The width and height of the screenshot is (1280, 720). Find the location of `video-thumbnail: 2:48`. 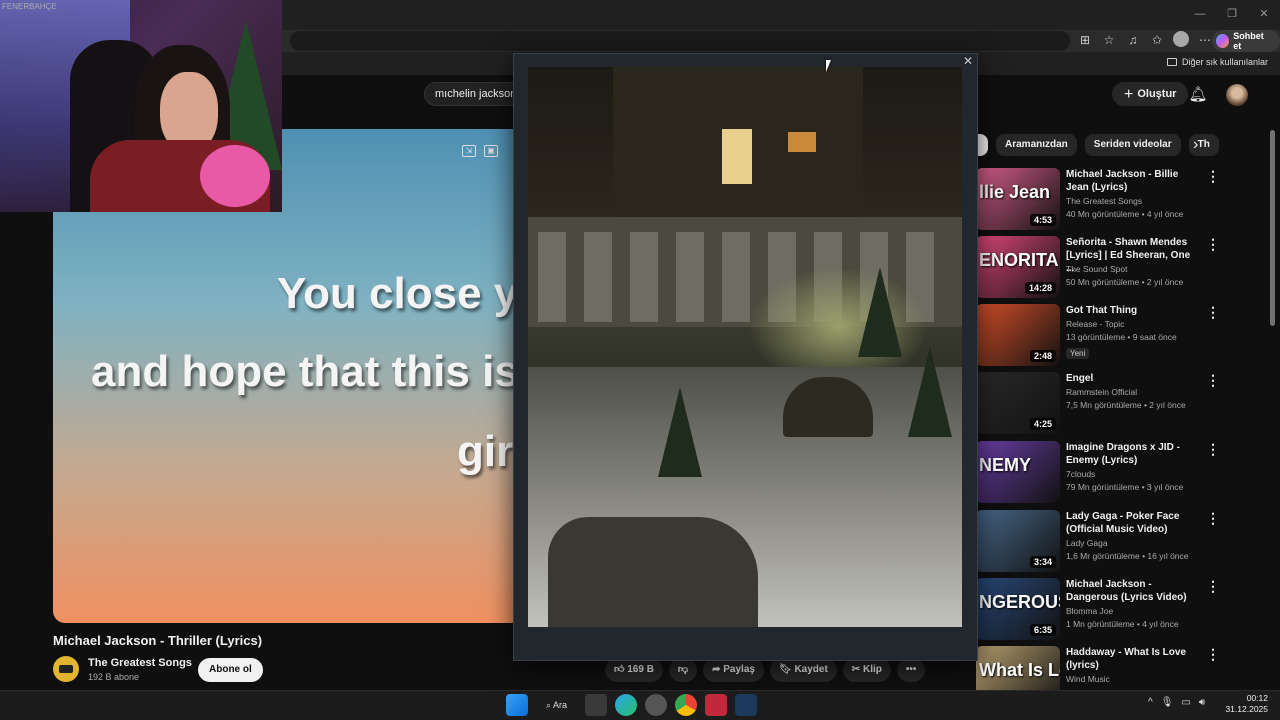

video-thumbnail: 2:48 is located at coordinates (1018, 335).